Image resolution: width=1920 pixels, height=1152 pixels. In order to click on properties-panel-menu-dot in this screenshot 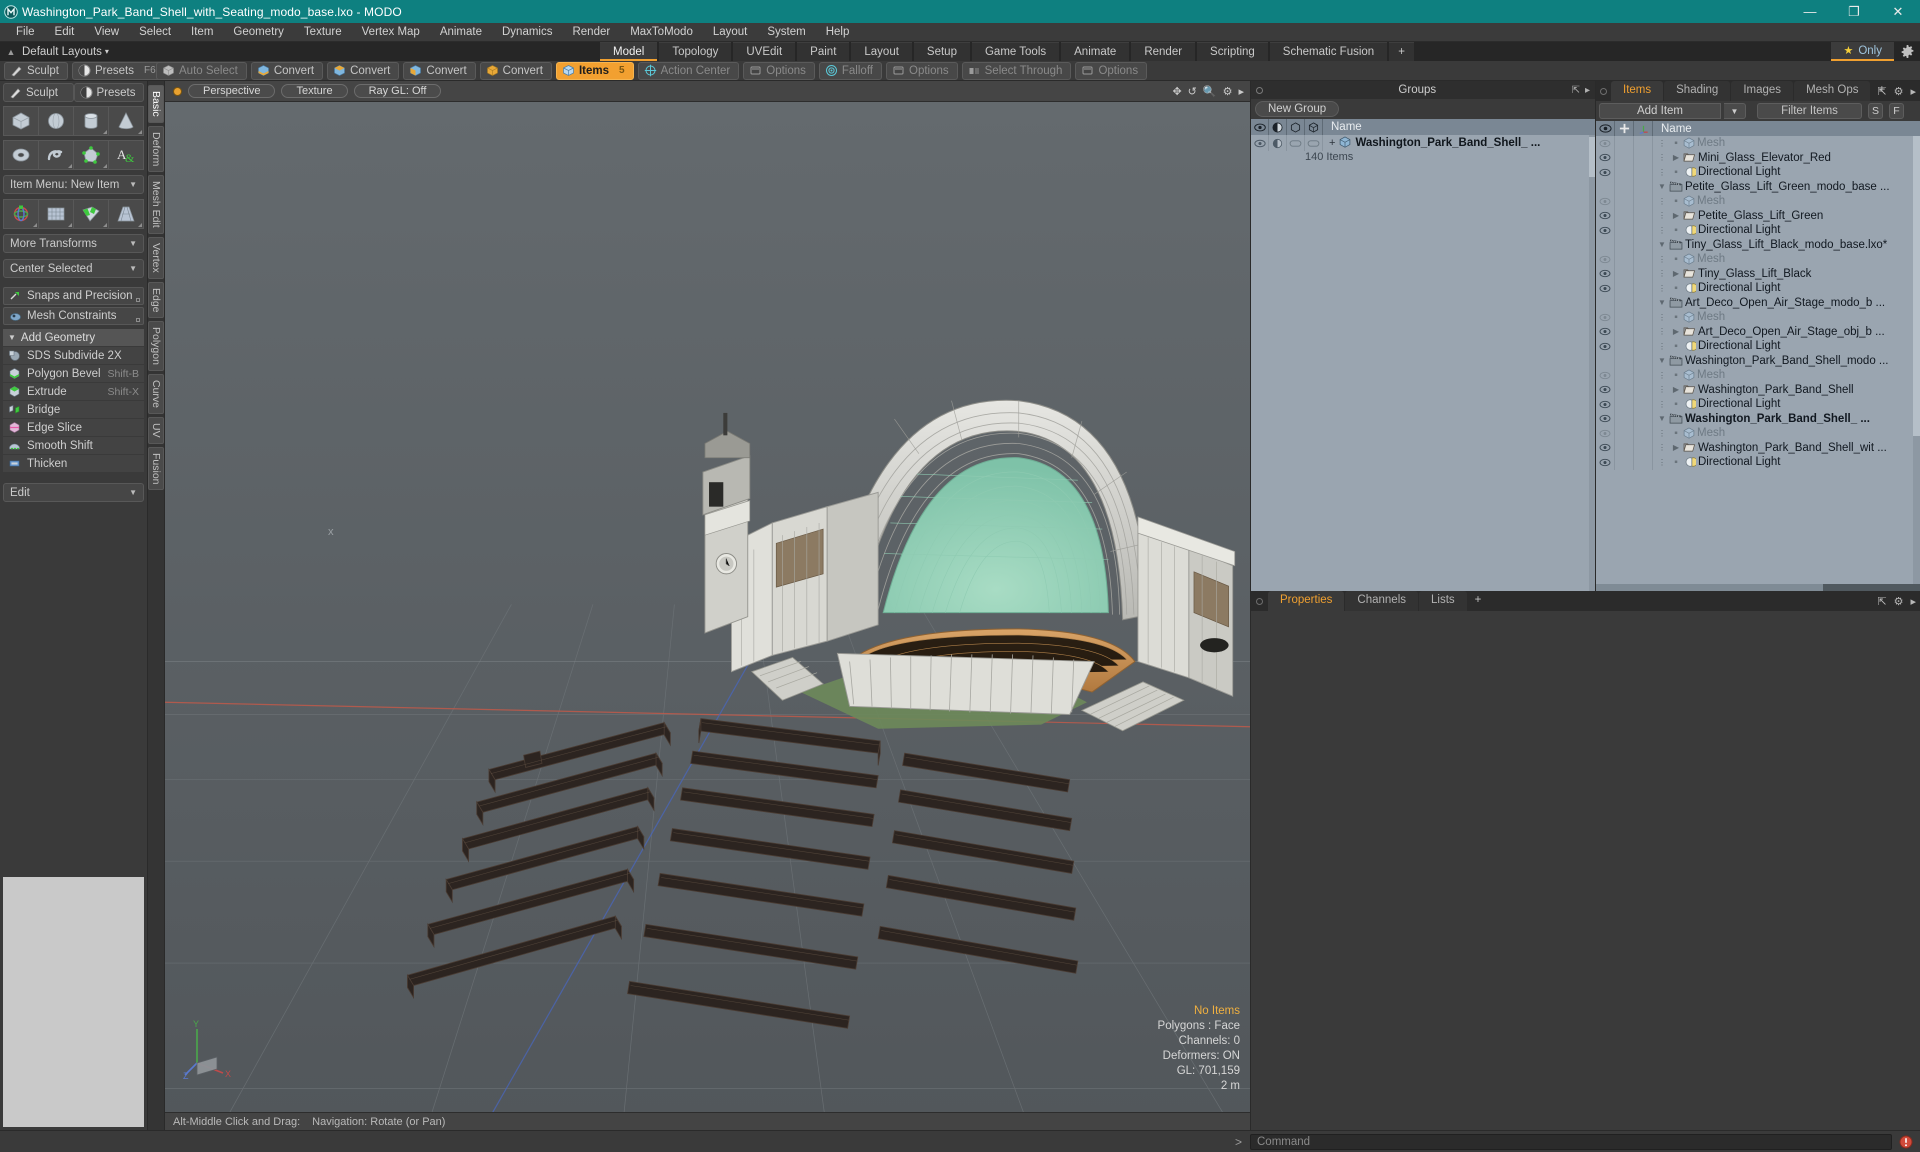, I will do `click(1259, 601)`.